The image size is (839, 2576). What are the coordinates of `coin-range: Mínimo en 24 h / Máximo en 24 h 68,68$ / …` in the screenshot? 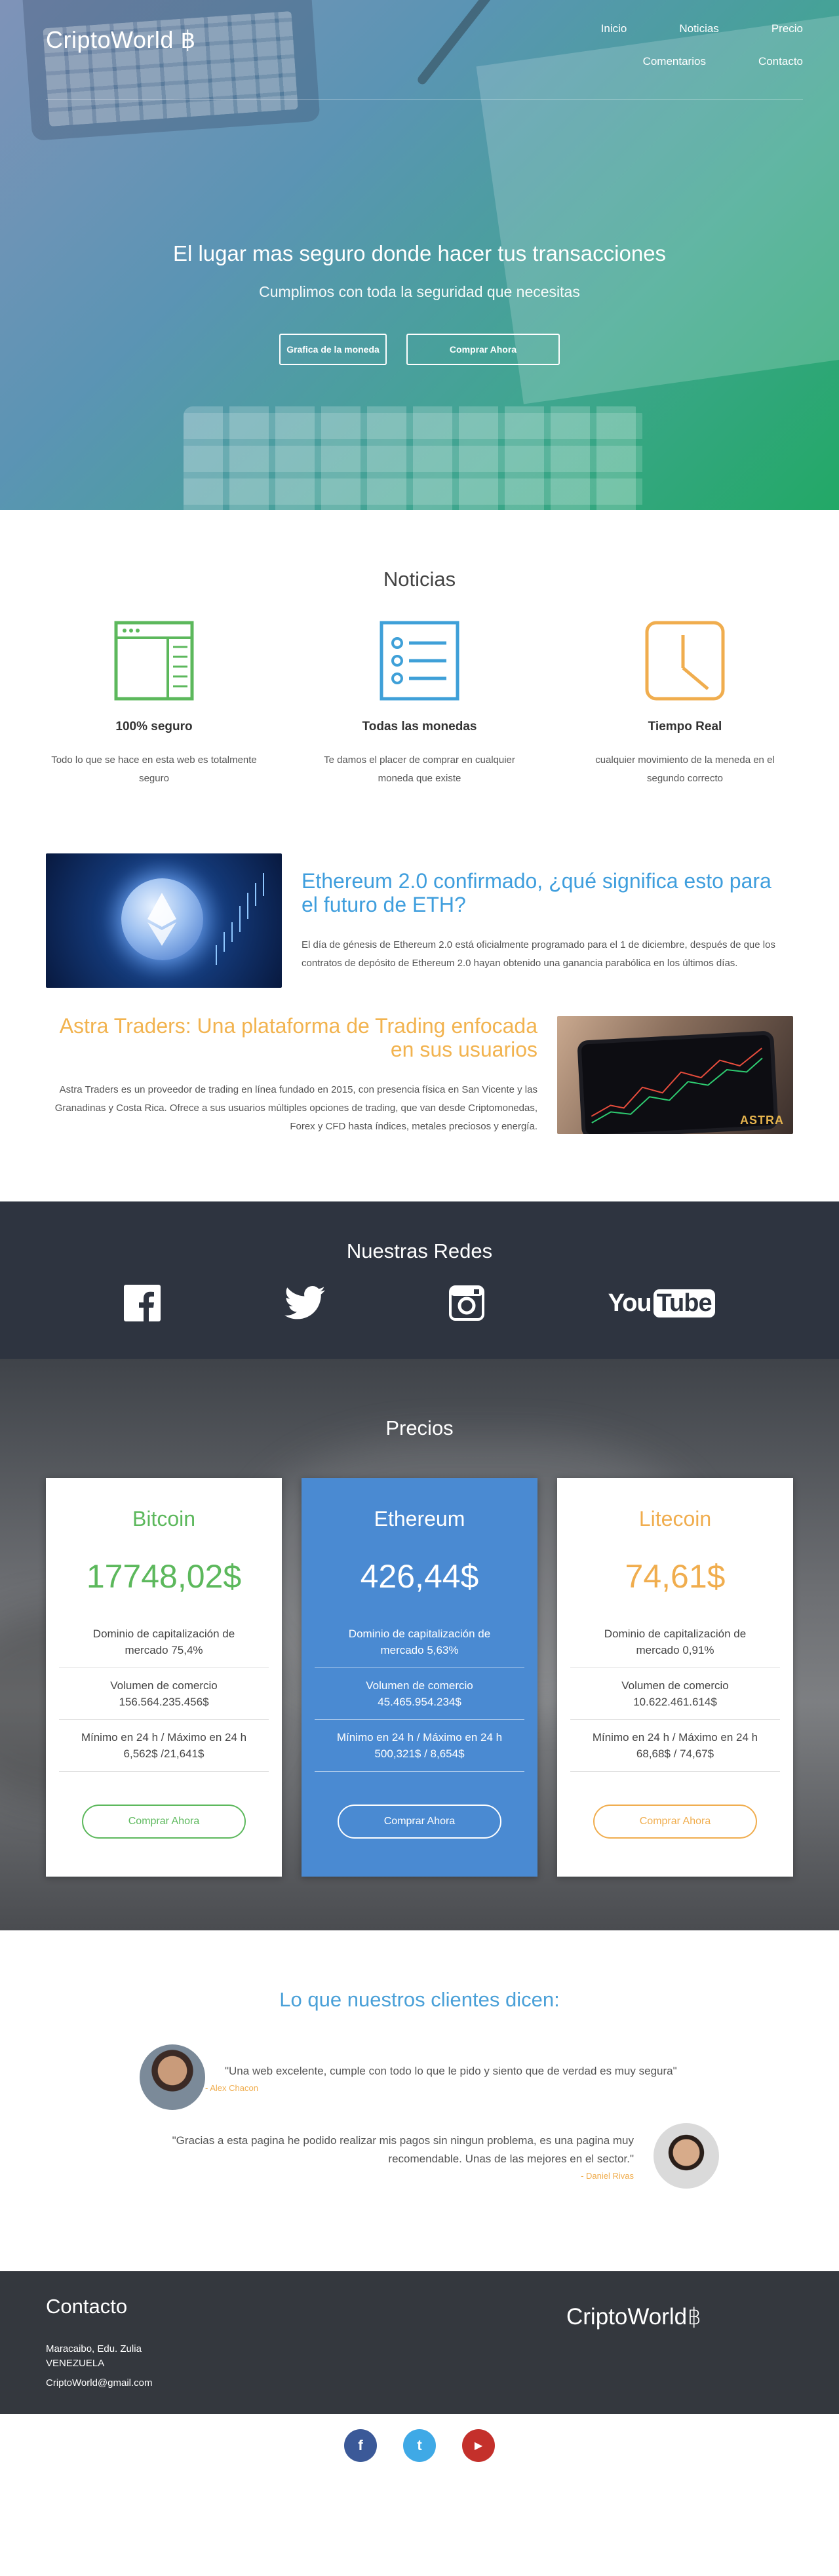 It's located at (675, 1746).